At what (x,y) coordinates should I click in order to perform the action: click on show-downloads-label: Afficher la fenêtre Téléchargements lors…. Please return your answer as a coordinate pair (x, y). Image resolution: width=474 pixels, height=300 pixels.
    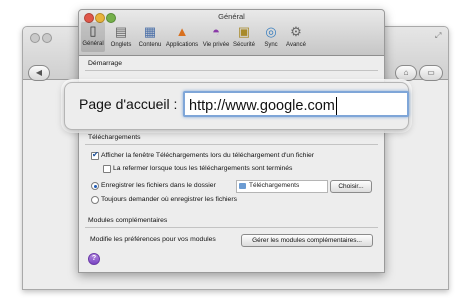
    Looking at the image, I should click on (208, 155).